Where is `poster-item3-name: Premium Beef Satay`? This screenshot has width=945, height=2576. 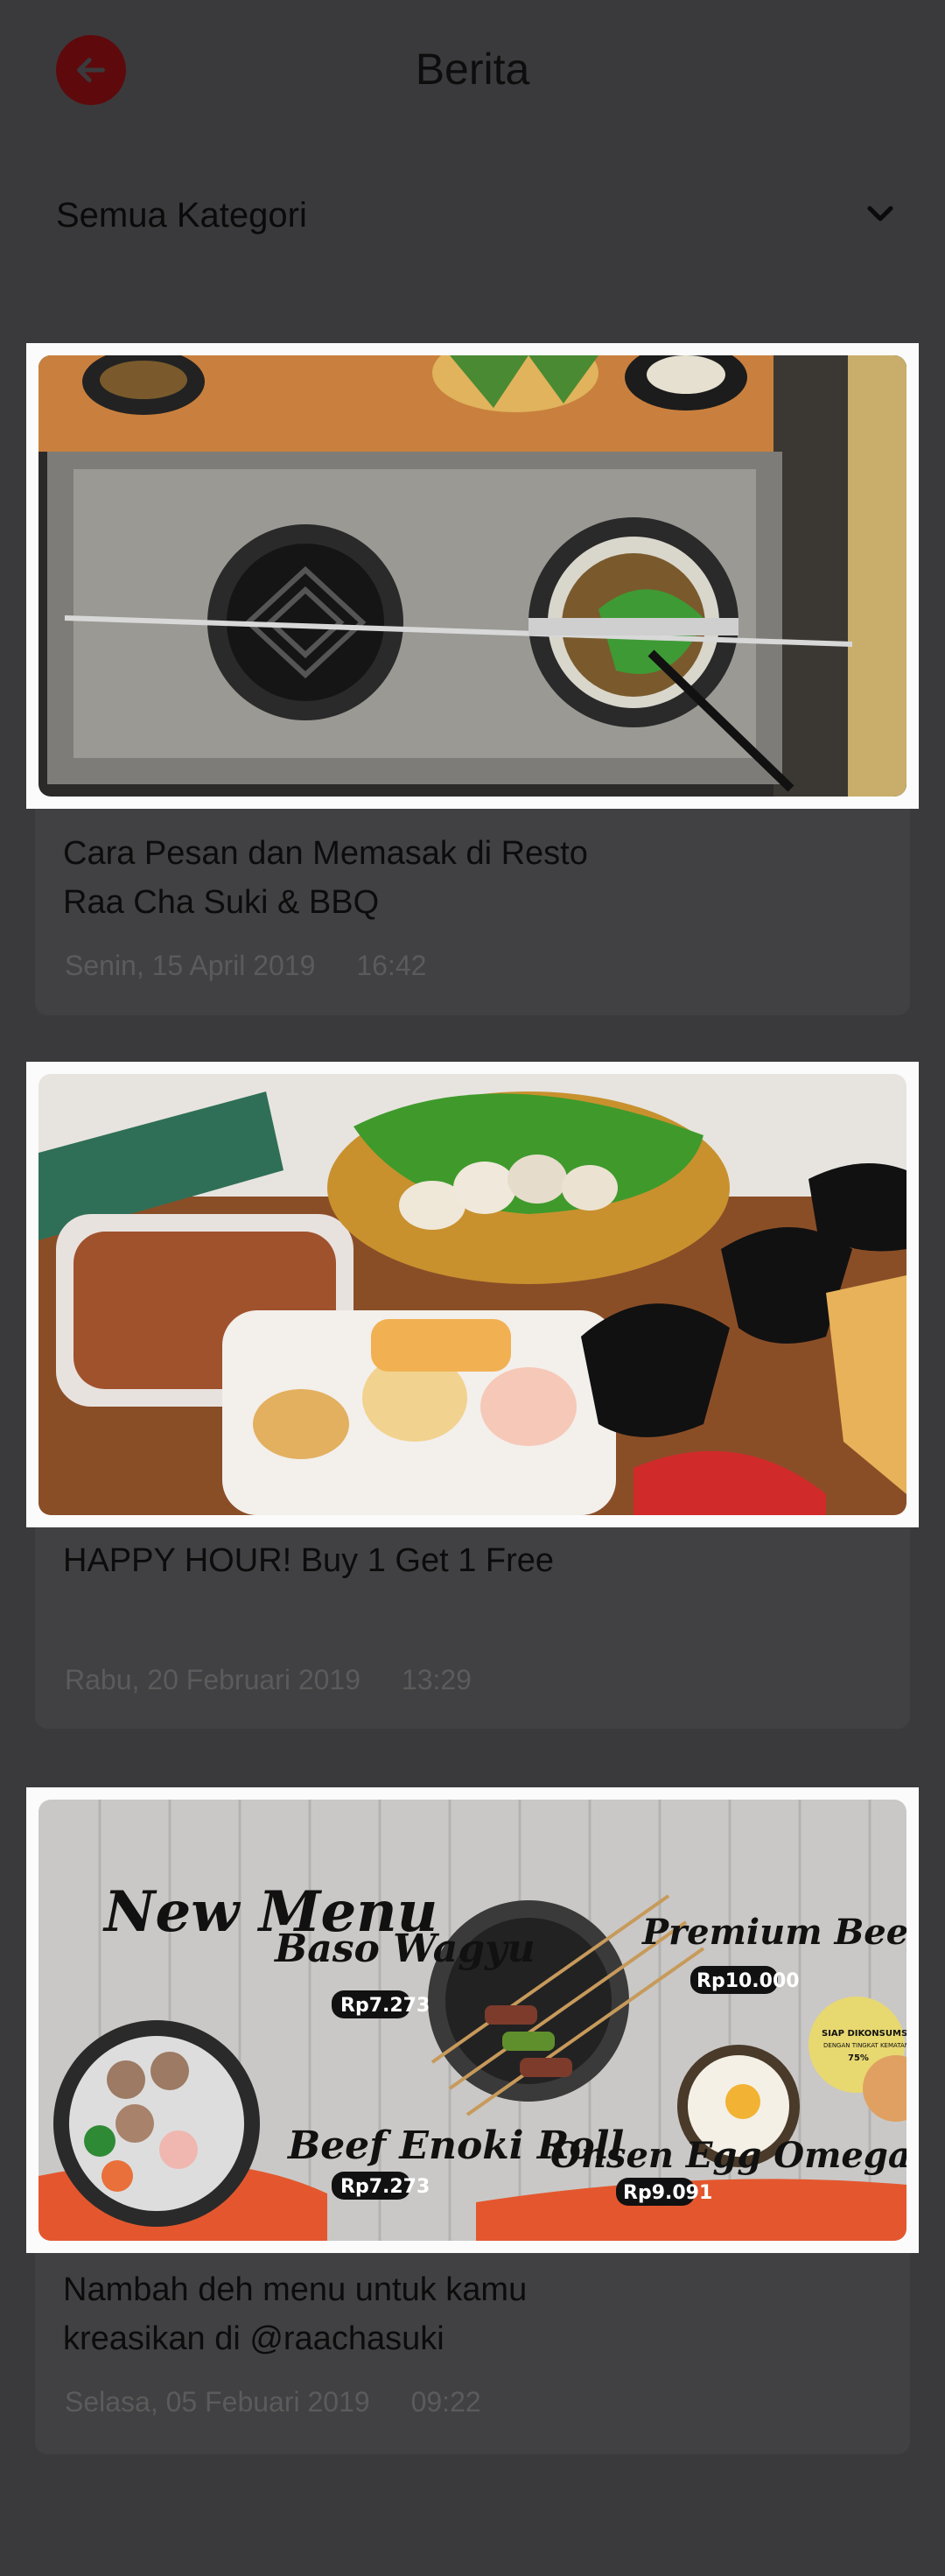
poster-item3-name: Premium Beef Satay is located at coordinates (773, 1932).